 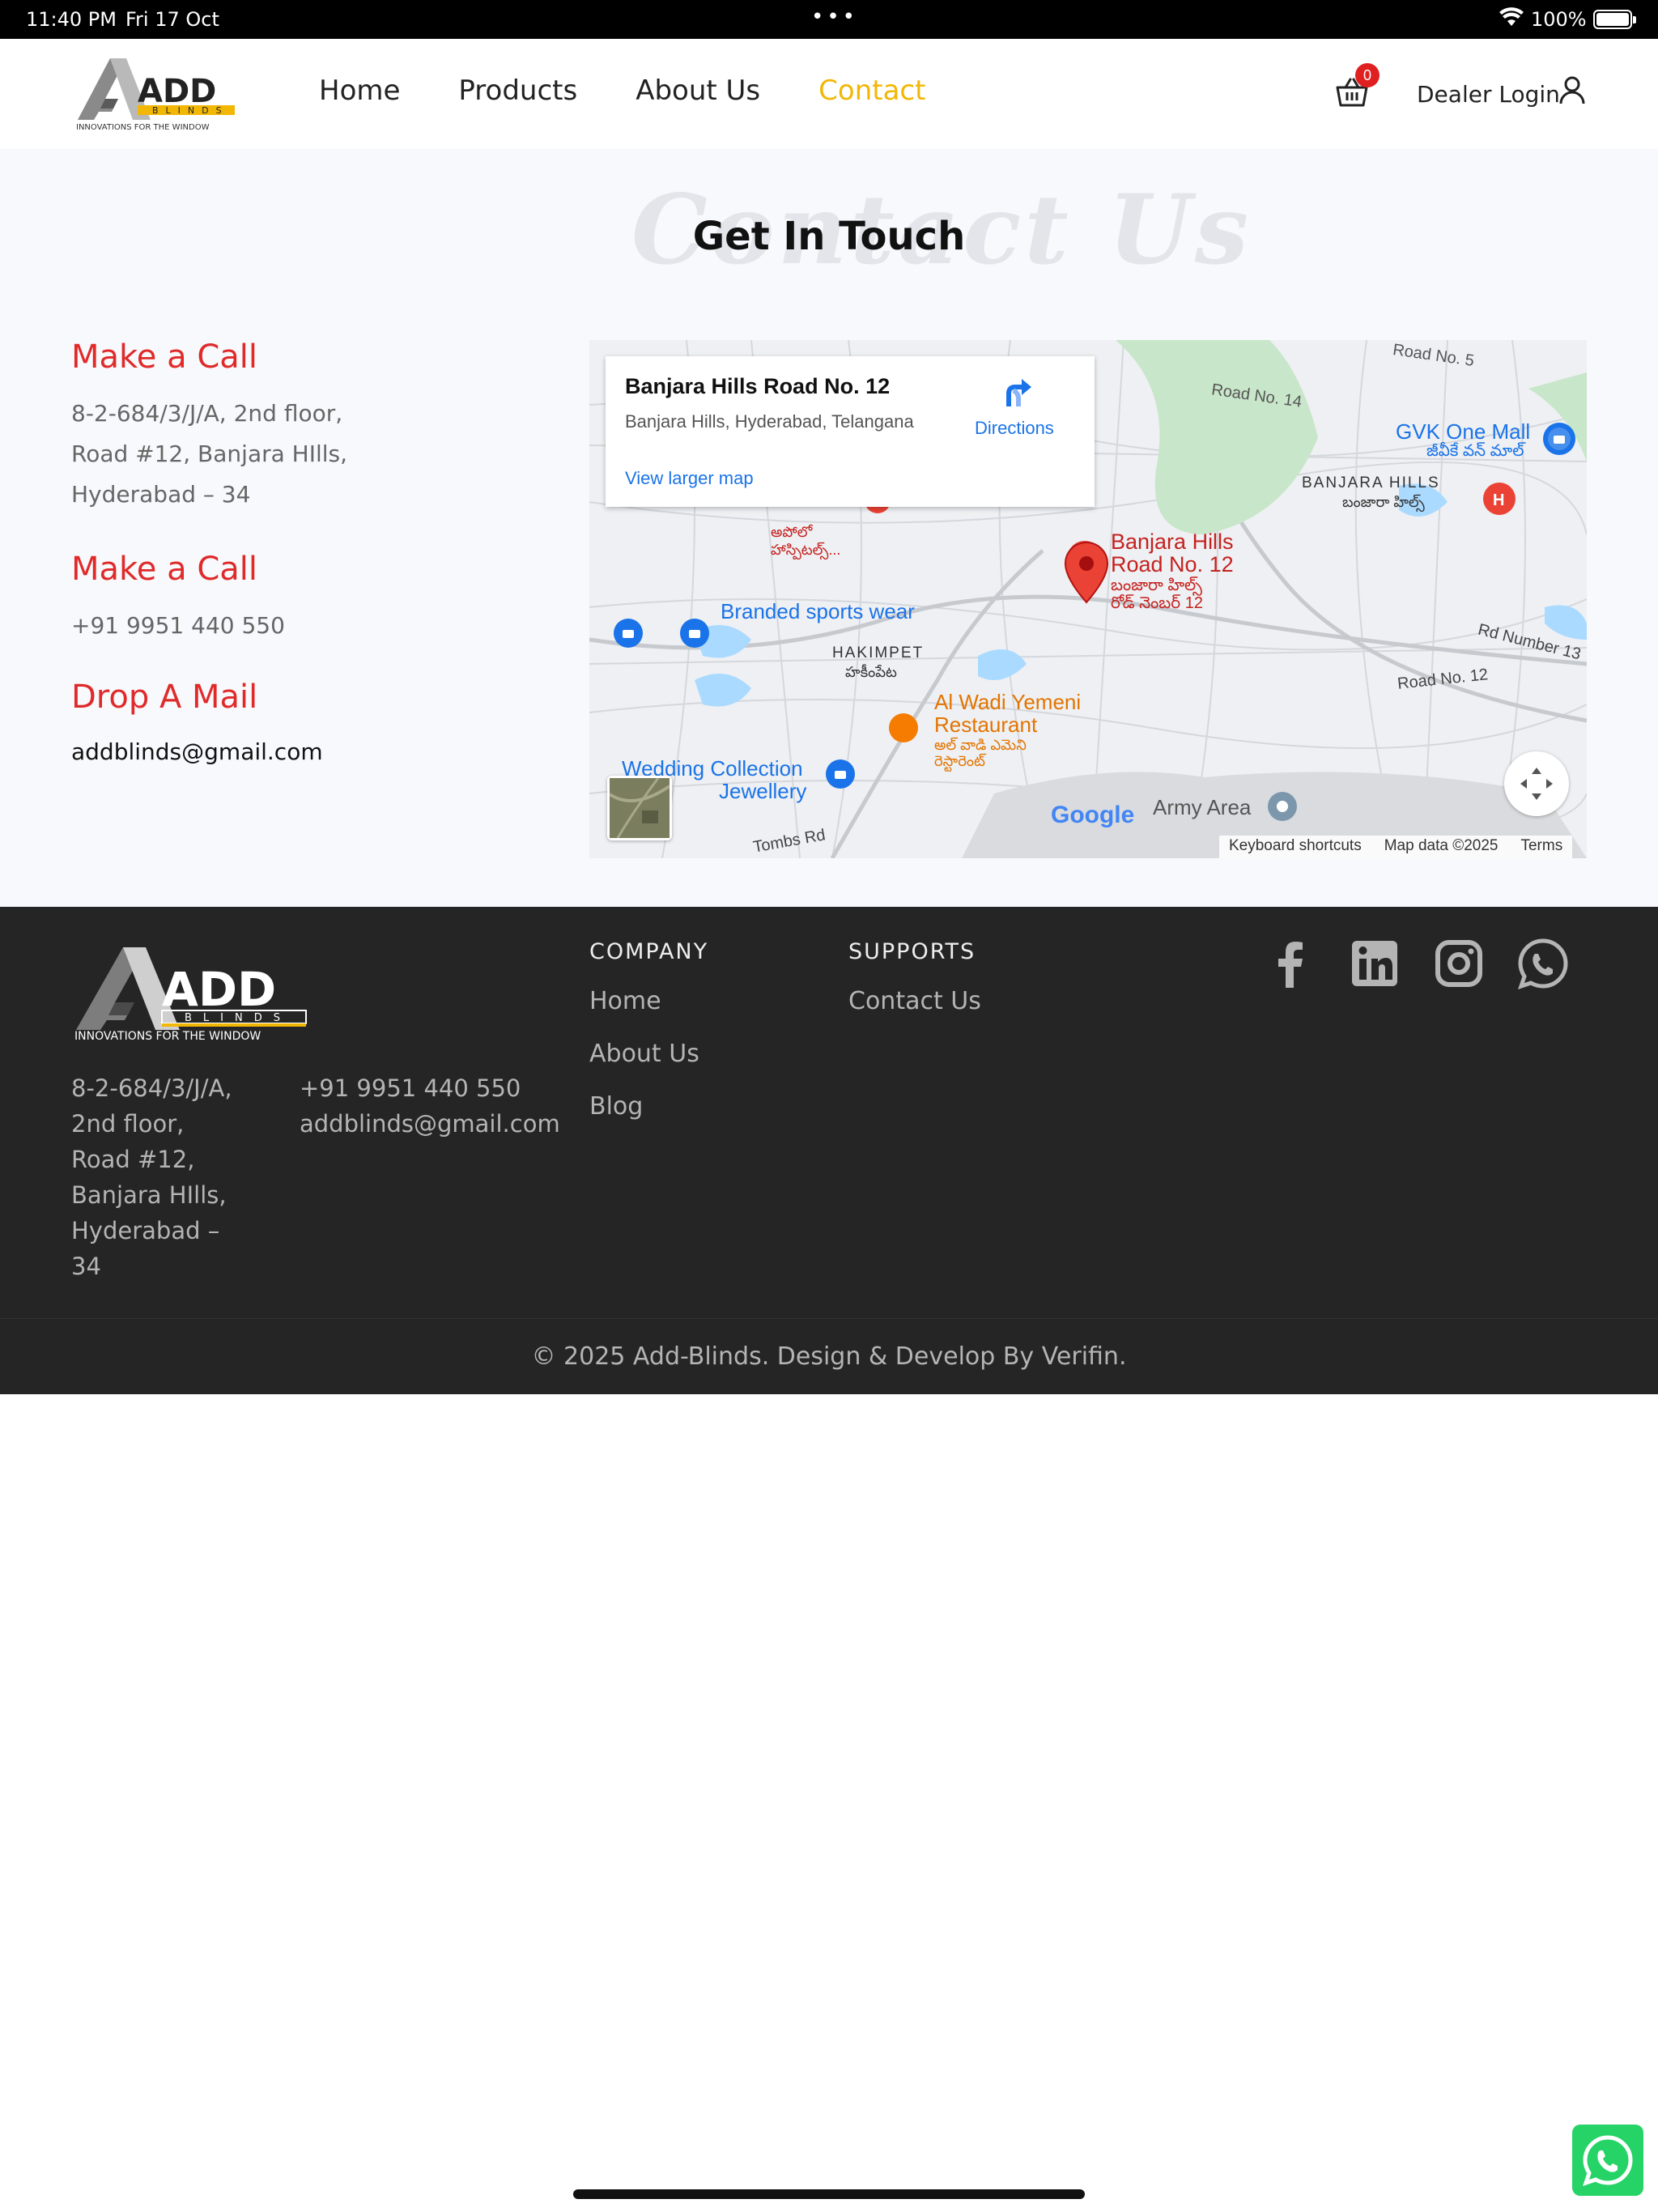 I want to click on footer-address-line: 2nd floor,, so click(x=128, y=1124).